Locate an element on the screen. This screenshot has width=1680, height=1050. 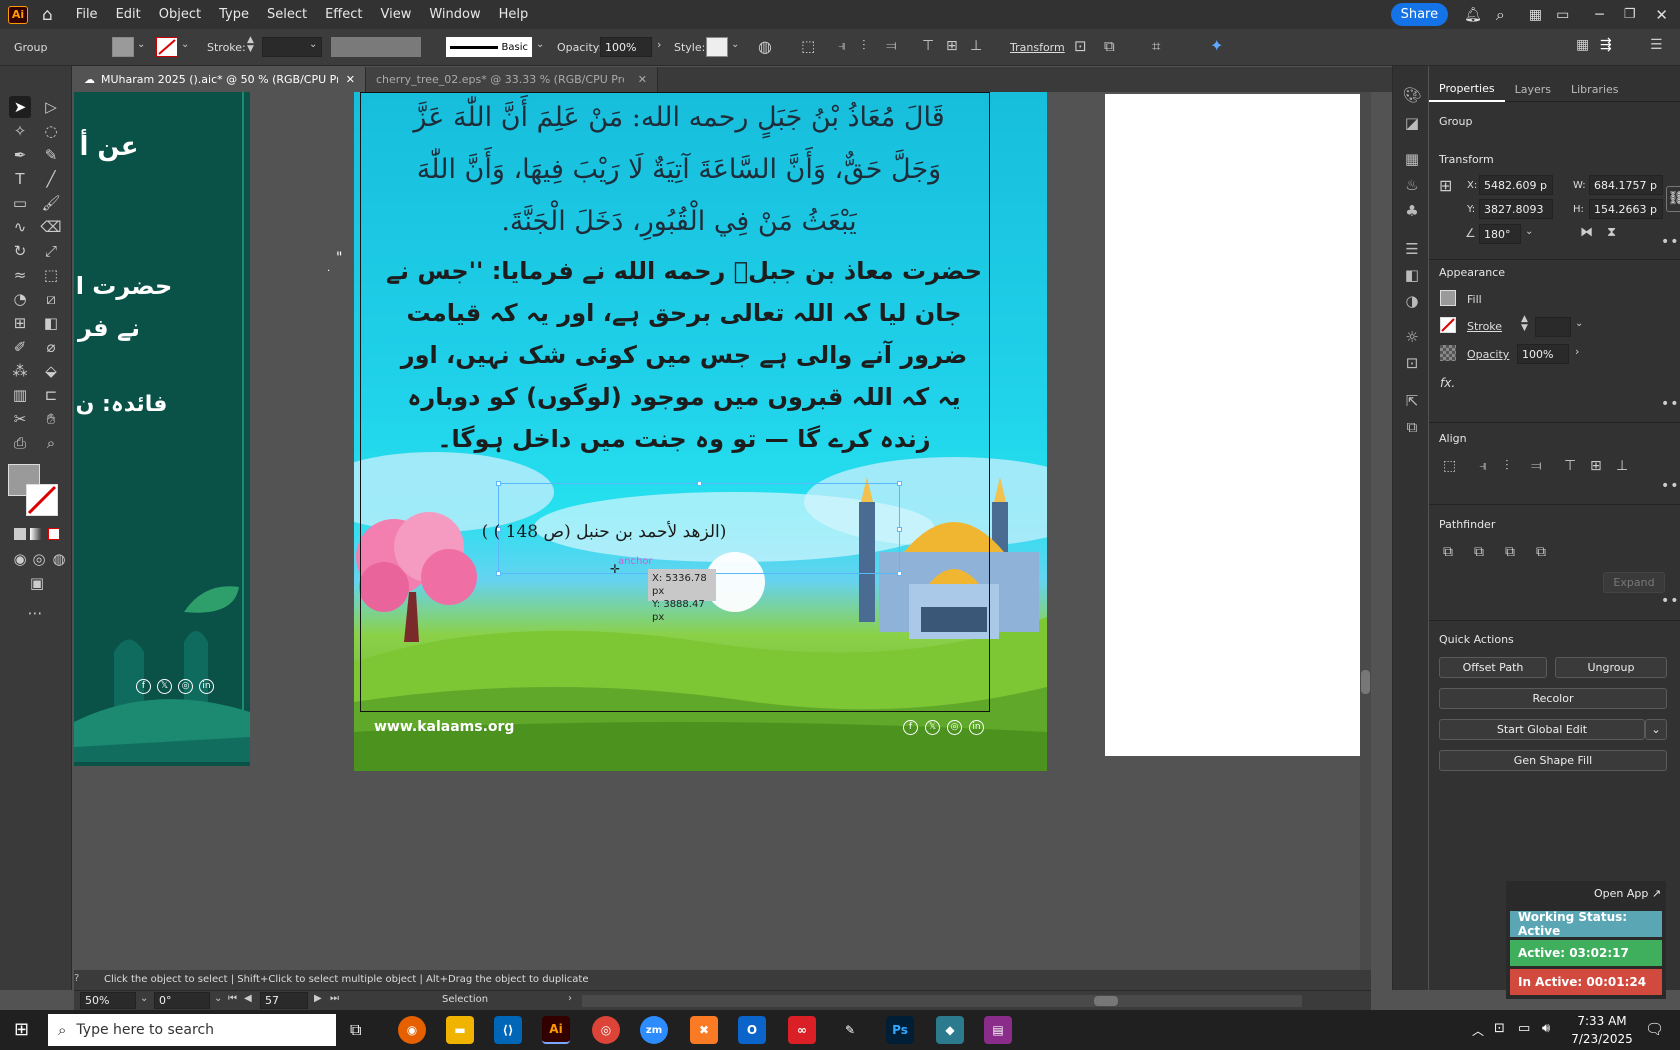
graphic-style-swatch is located at coordinates (717, 47).